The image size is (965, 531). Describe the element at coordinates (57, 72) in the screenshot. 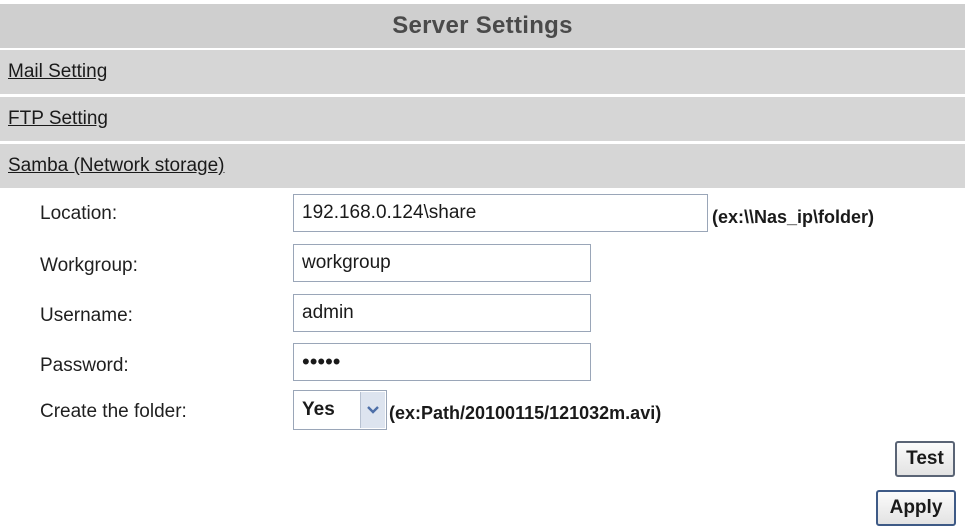

I see `mail-setting-link: Mail Setting` at that location.